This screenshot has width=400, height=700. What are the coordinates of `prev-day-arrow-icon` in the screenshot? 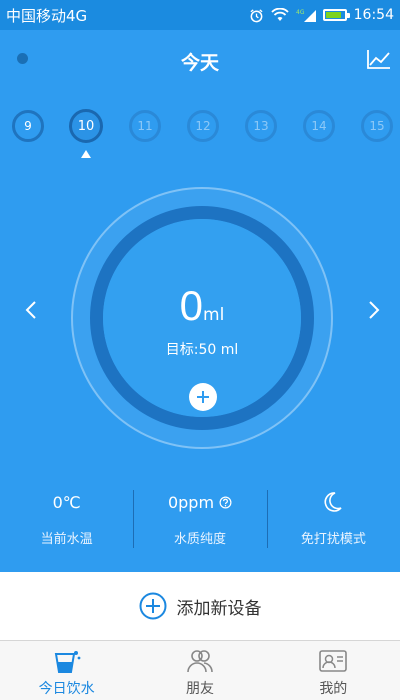 It's located at (31, 310).